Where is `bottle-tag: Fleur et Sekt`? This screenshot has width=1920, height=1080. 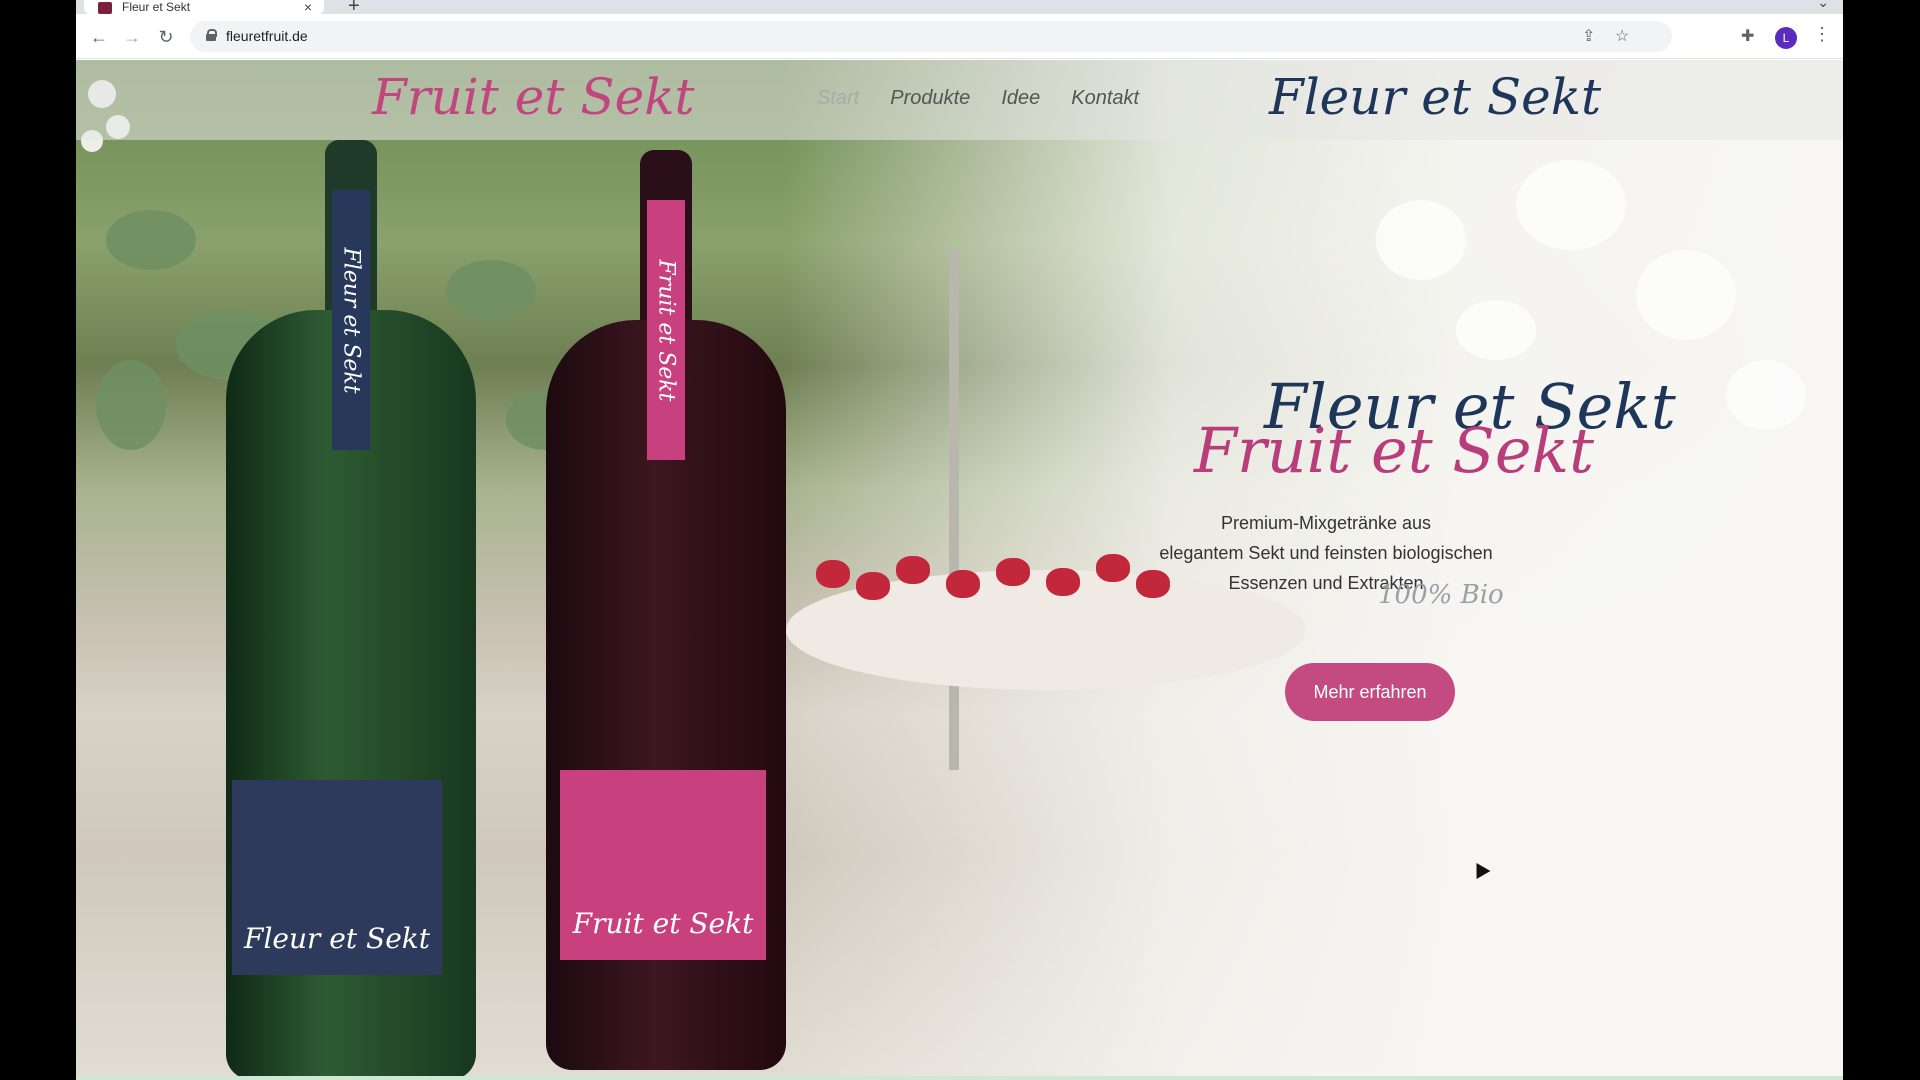
bottle-tag: Fleur et Sekt is located at coordinates (351, 320).